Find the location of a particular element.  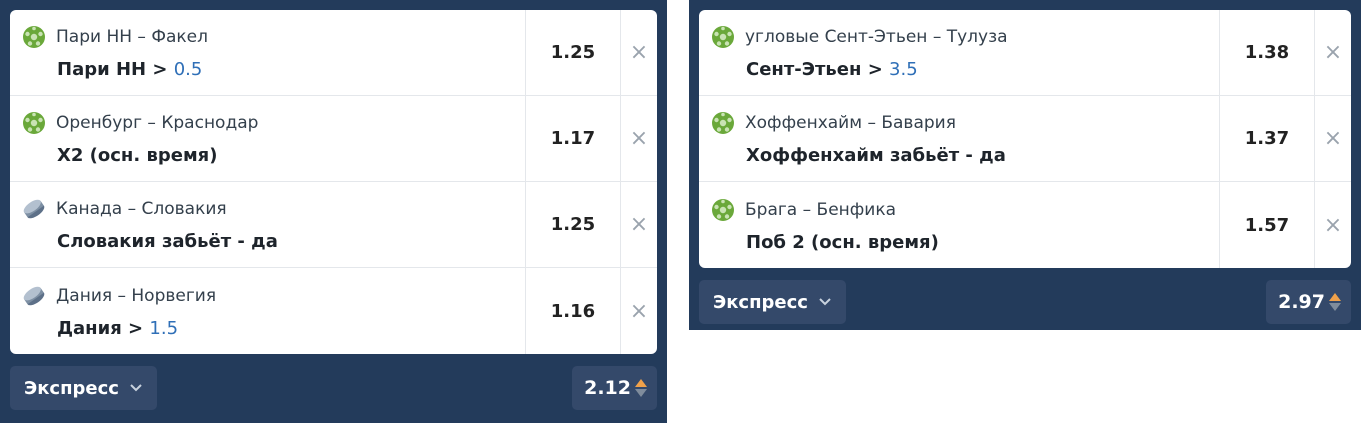

bet-outcome: Хоффенхайм забьёт - да is located at coordinates (982, 155).